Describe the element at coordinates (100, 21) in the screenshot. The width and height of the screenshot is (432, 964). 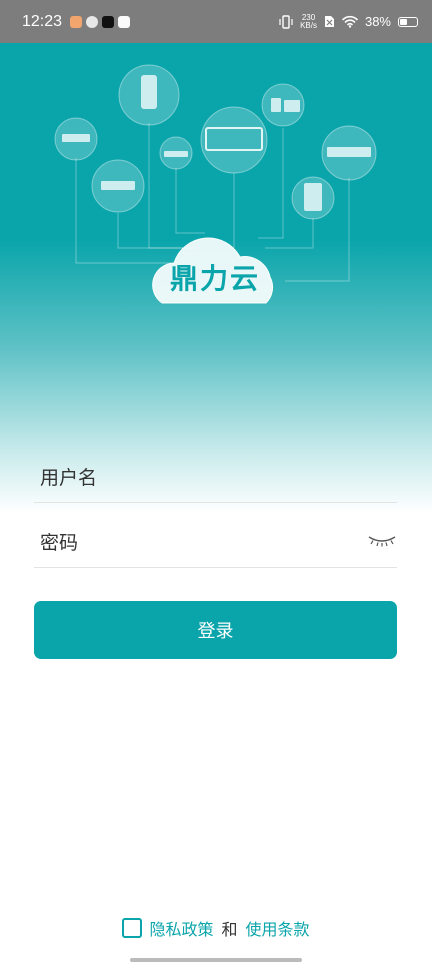
I see `notification-icons` at that location.